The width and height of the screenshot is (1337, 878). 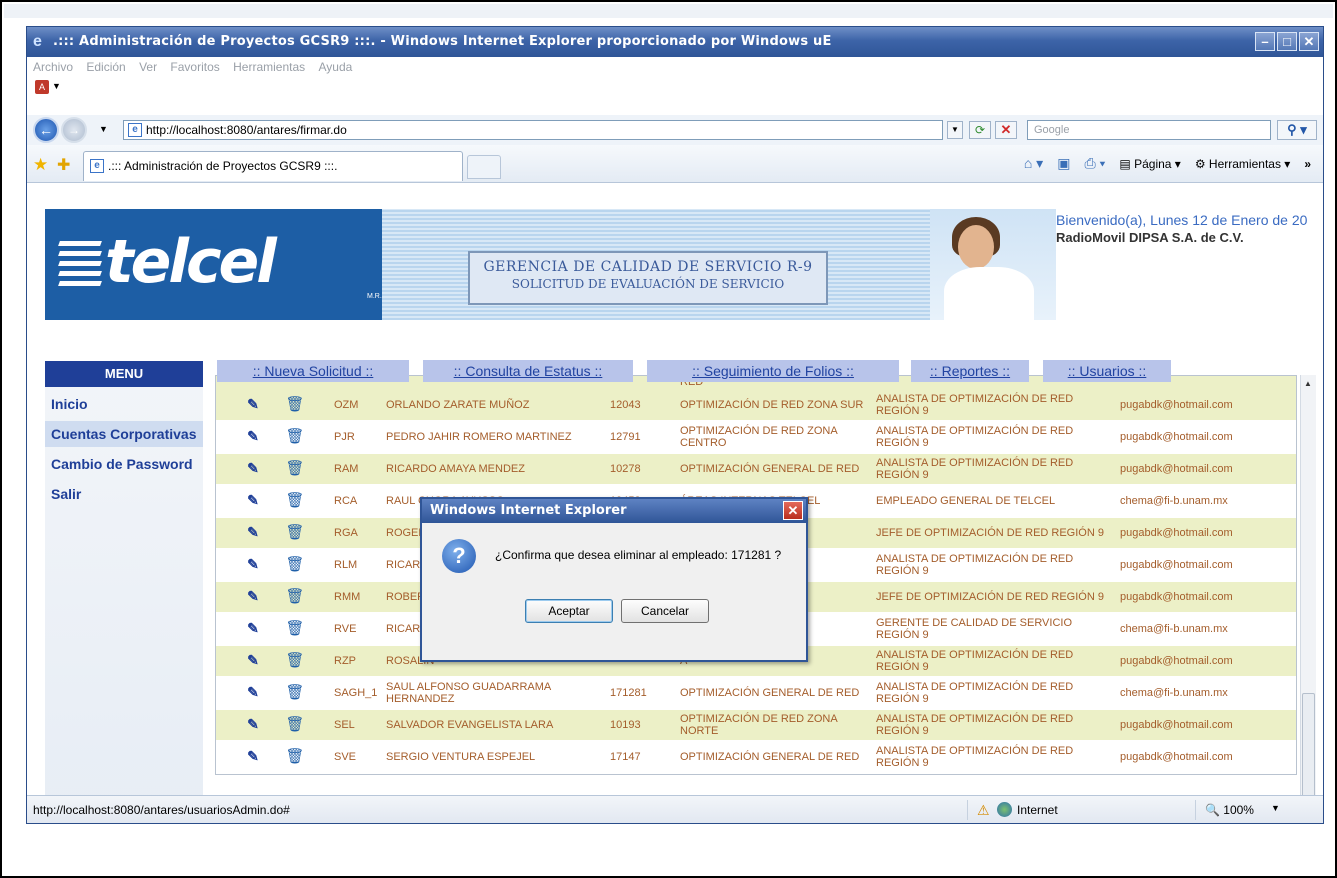 What do you see at coordinates (97, 166) in the screenshot?
I see `page-icon: e` at bounding box center [97, 166].